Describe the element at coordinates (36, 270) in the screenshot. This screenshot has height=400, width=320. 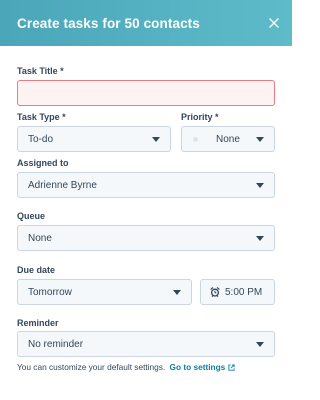
I see `due-date-label: Due date` at that location.